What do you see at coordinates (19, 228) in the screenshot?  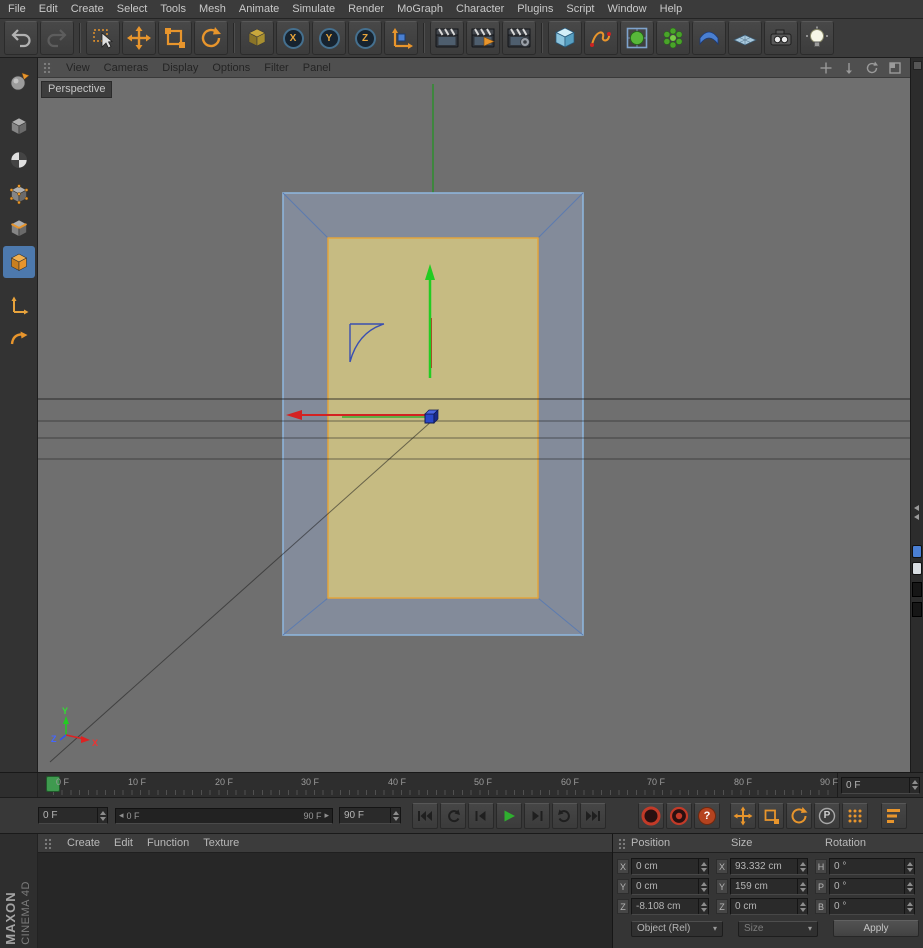 I see `edge-mode-button` at bounding box center [19, 228].